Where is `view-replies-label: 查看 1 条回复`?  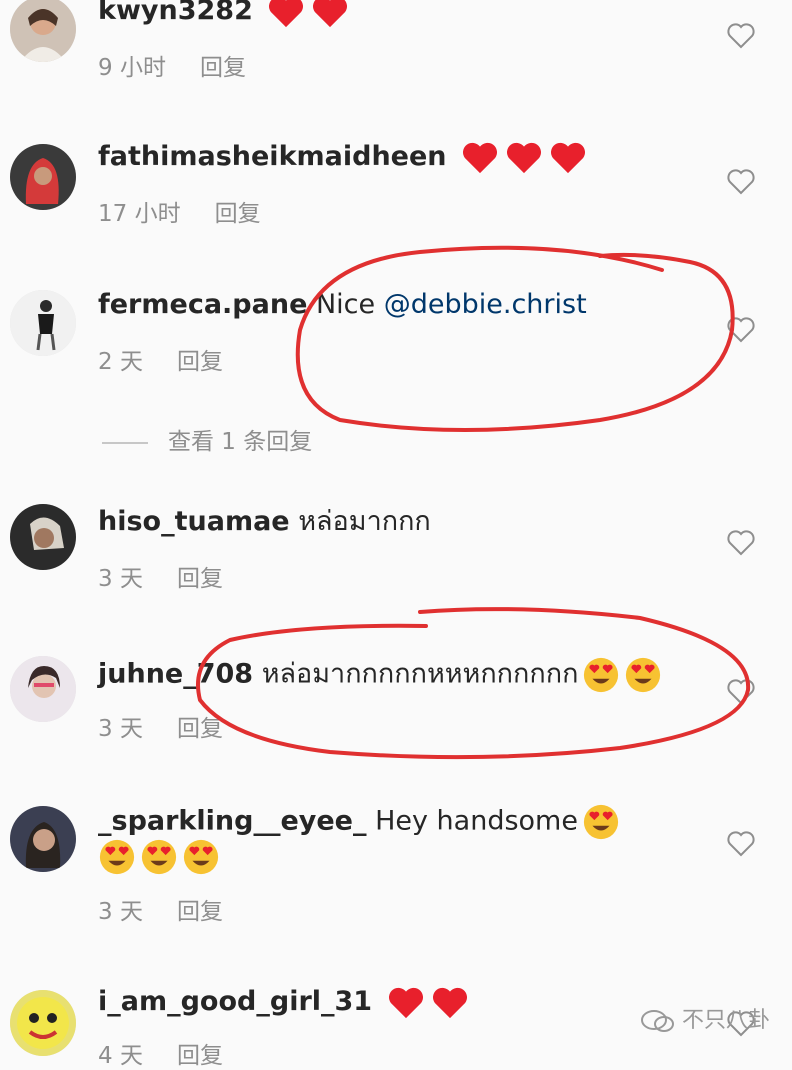 view-replies-label: 查看 1 条回复 is located at coordinates (240, 442).